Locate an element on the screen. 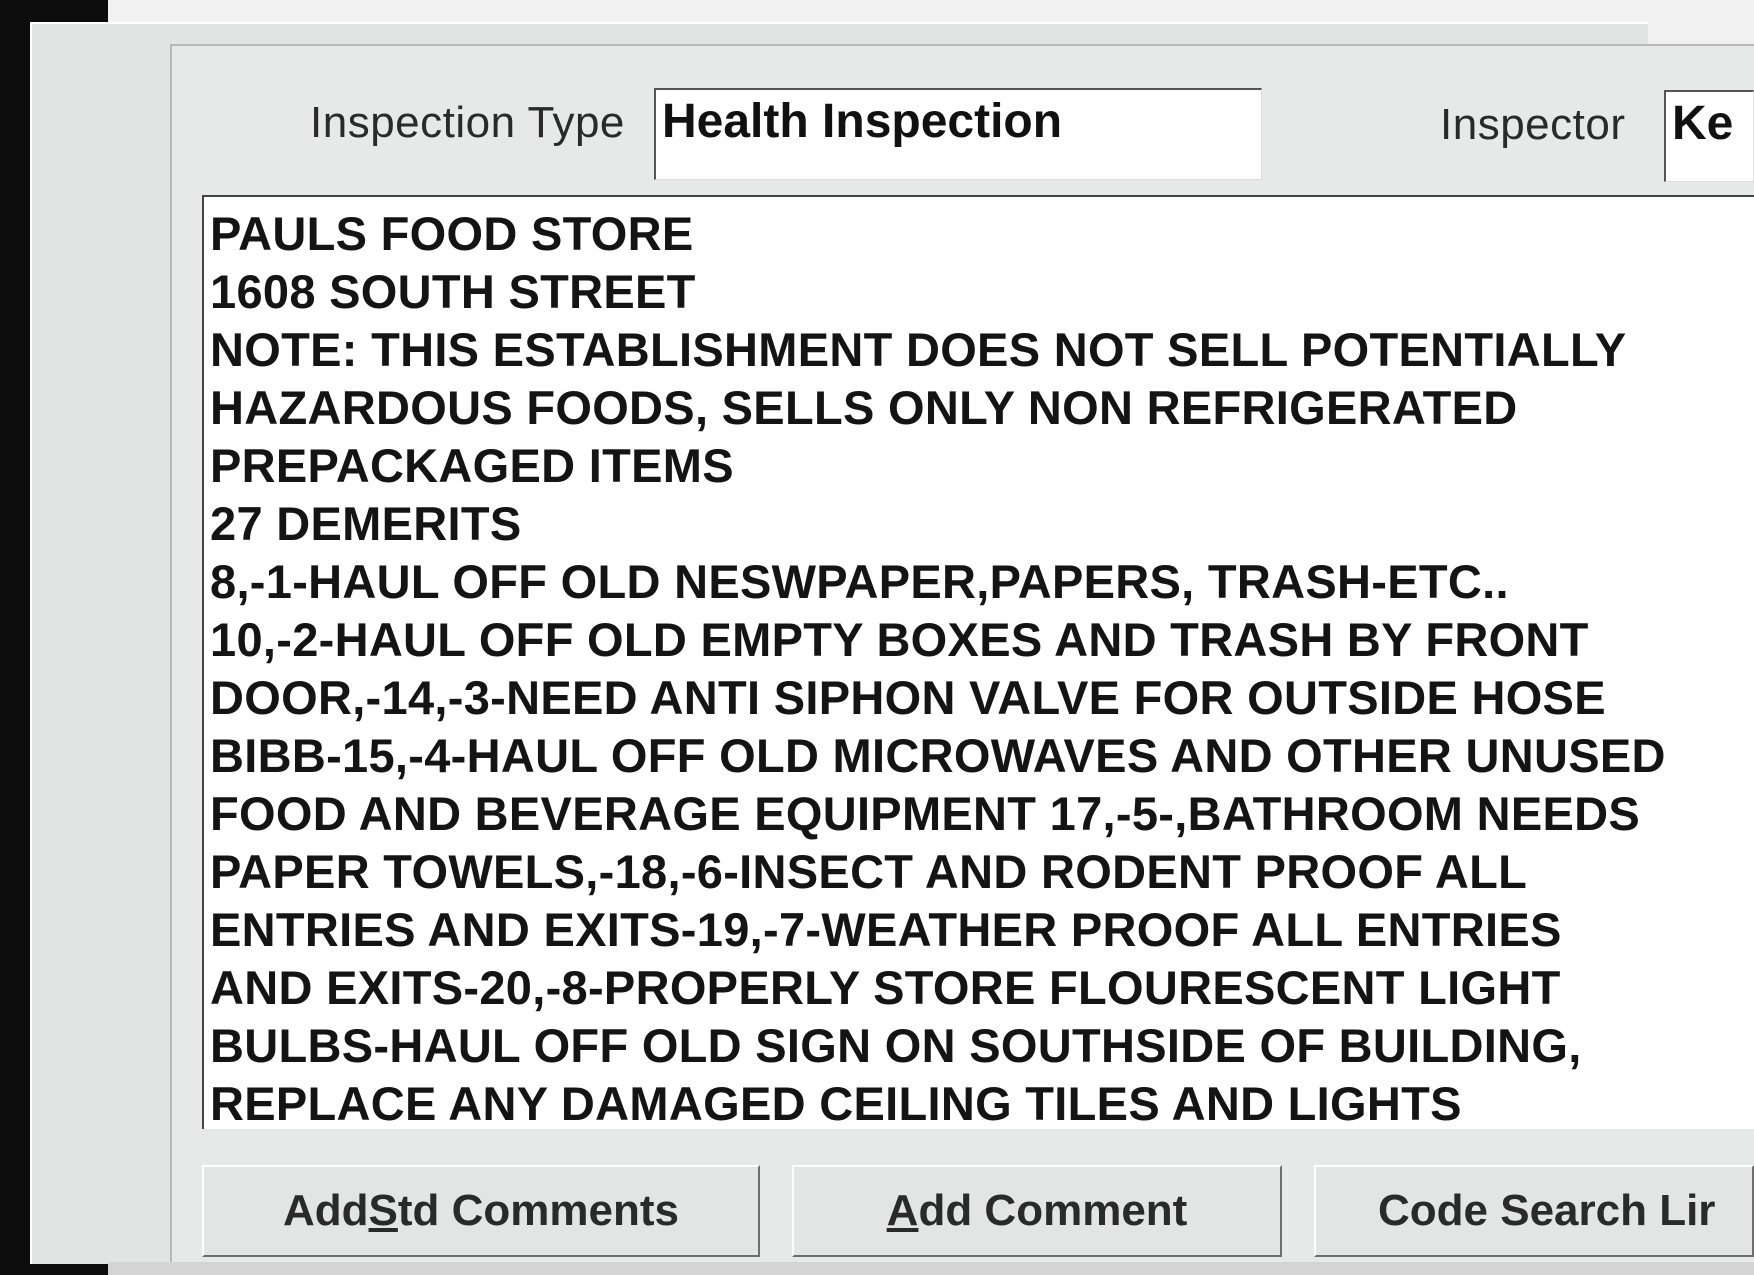 The height and width of the screenshot is (1275, 1754). add-std-comments-mnemonic: S is located at coordinates (383, 1210).